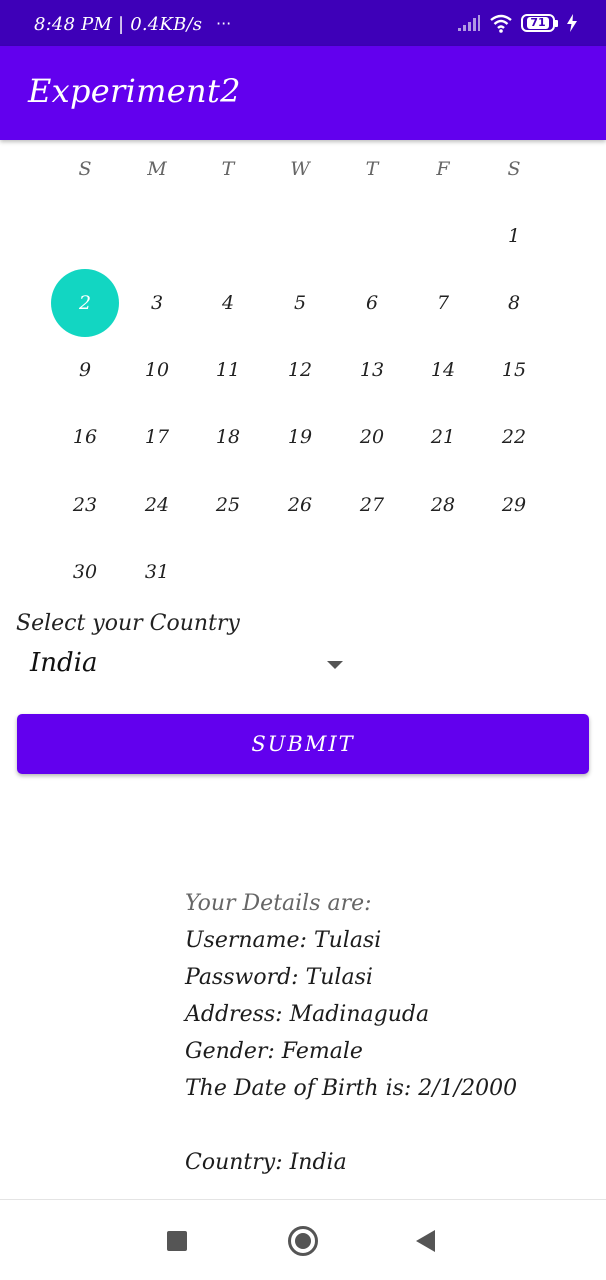 The width and height of the screenshot is (606, 1280). Describe the element at coordinates (134, 91) in the screenshot. I see `app-title: Experiment2` at that location.